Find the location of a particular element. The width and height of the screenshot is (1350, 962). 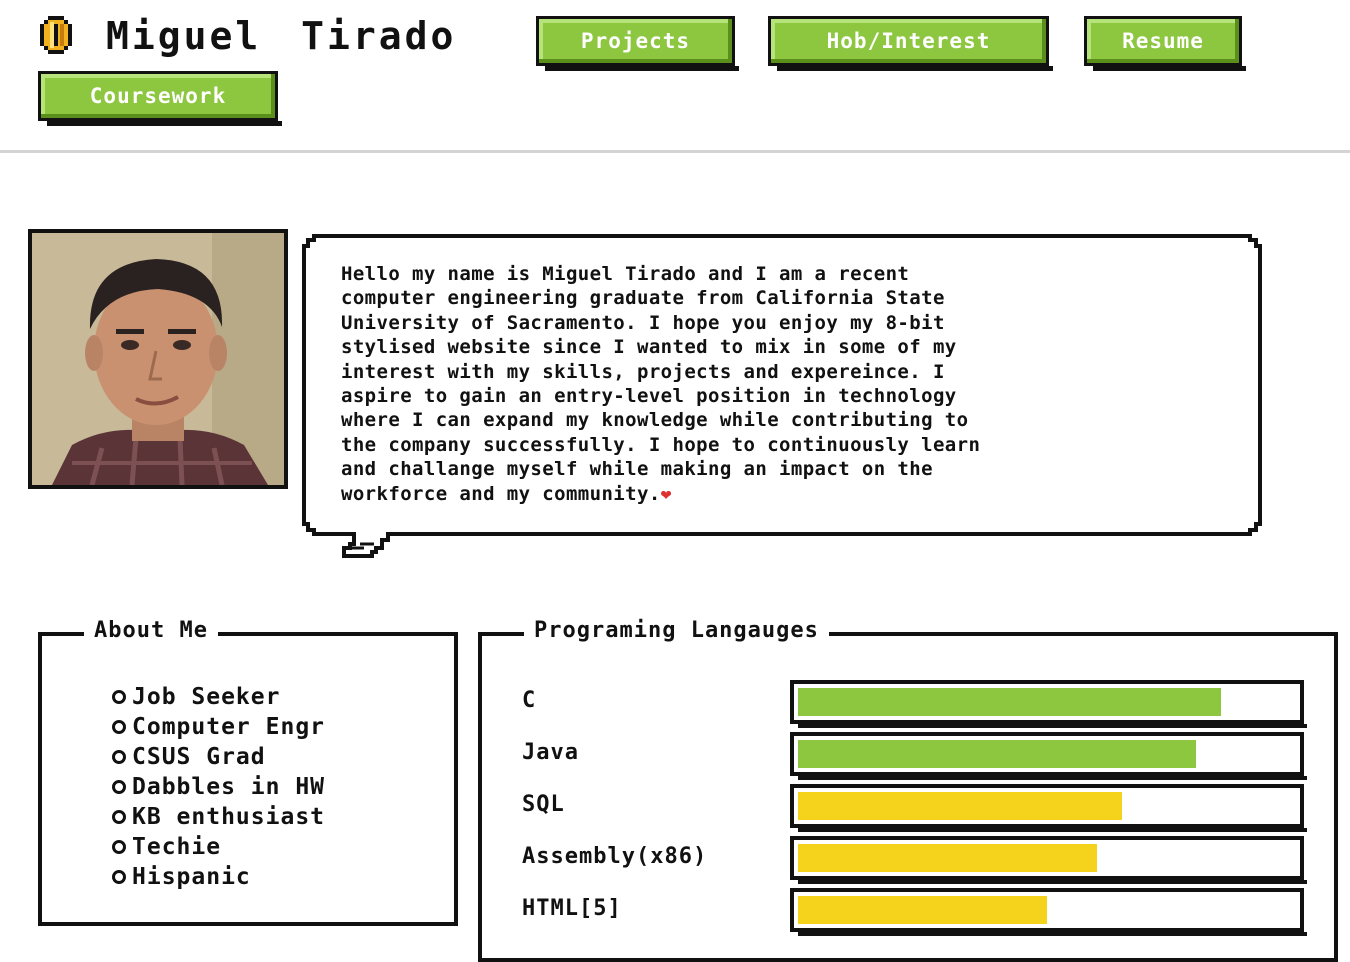

language-row: Java is located at coordinates (912, 761).